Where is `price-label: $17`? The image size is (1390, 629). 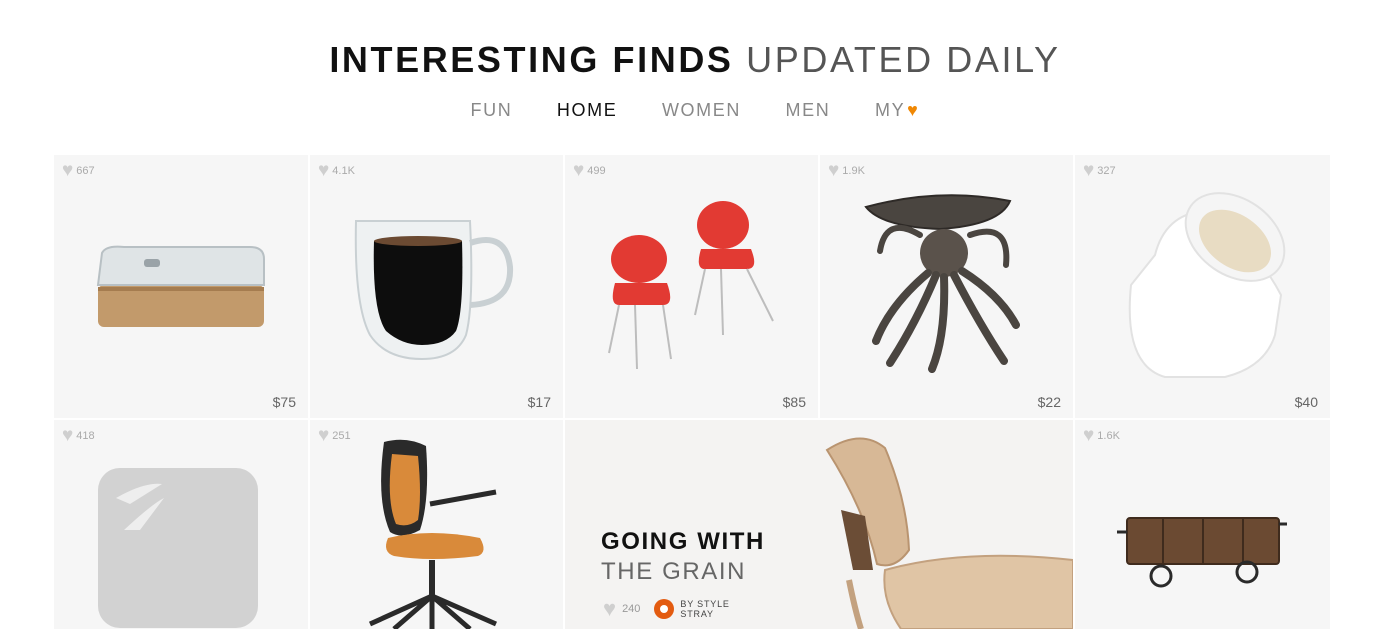 price-label: $17 is located at coordinates (539, 402).